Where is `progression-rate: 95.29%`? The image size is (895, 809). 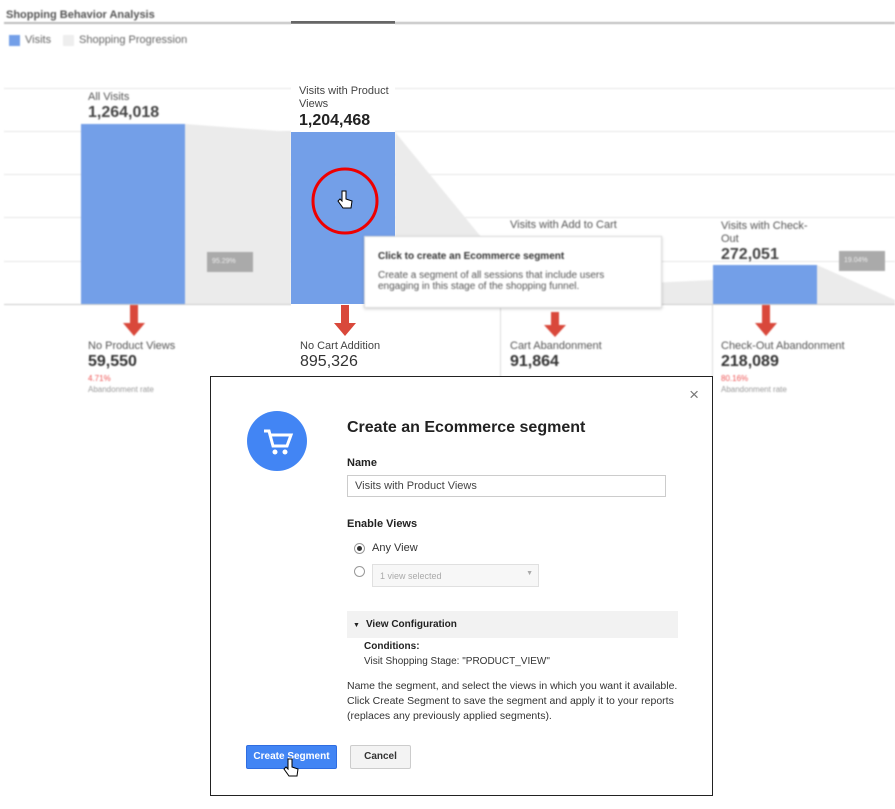
progression-rate: 95.29% is located at coordinates (230, 262).